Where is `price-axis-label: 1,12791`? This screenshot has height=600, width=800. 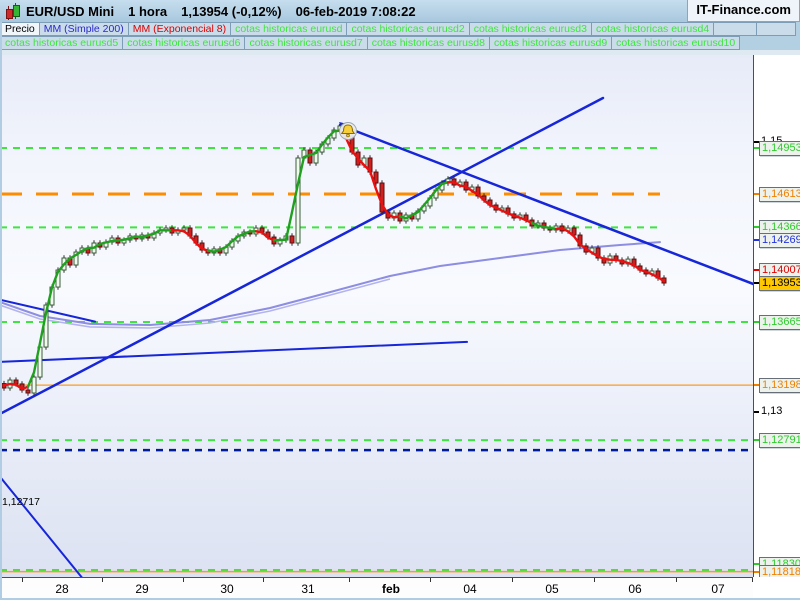
price-axis-label: 1,12791 is located at coordinates (779, 441).